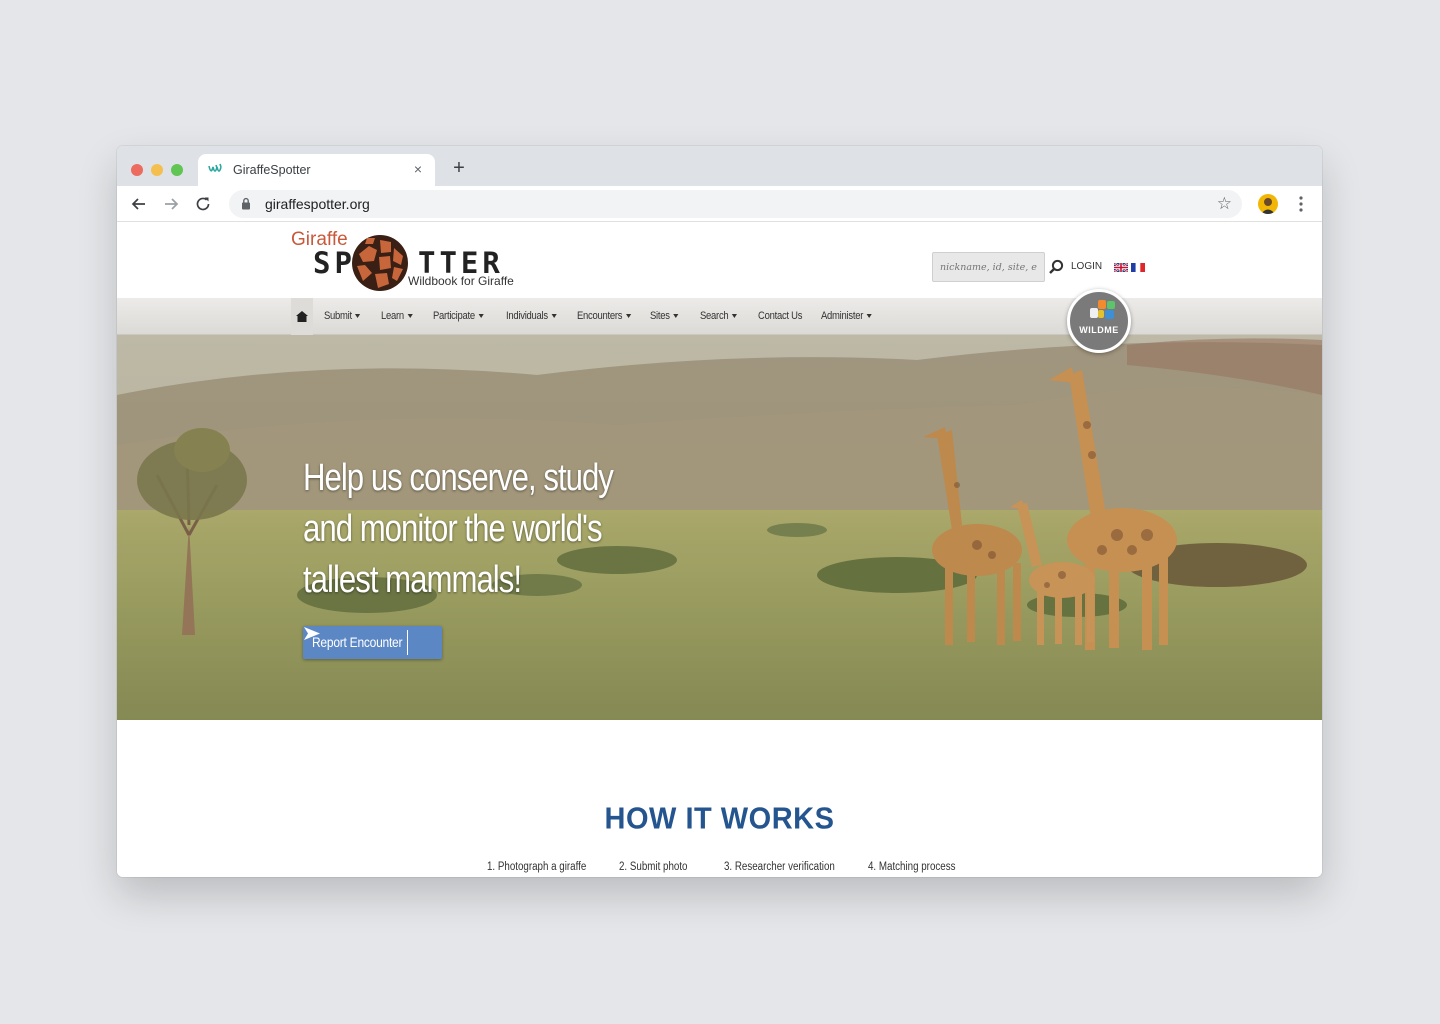  I want to click on minimize-window-button, so click(157, 170).